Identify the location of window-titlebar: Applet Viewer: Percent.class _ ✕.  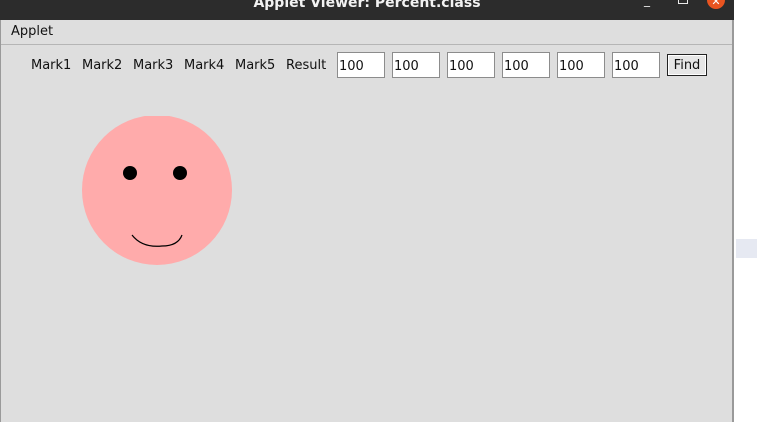
(367, 10).